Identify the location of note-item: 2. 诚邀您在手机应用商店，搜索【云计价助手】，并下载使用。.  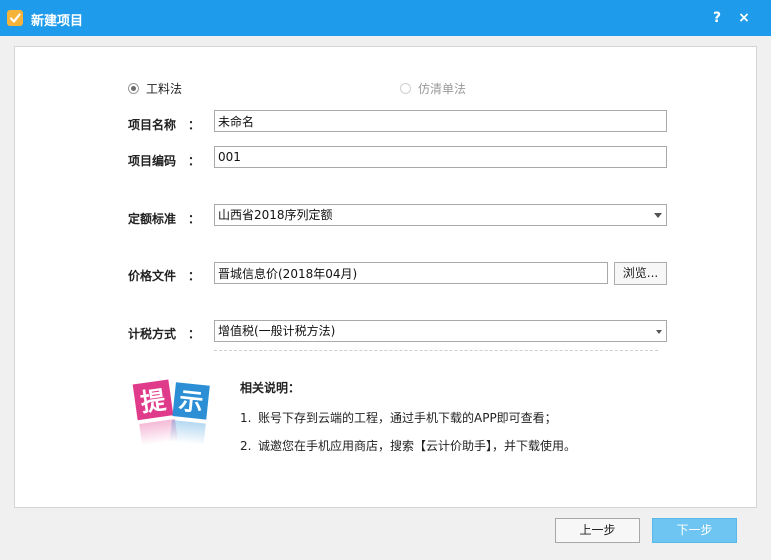
(408, 445).